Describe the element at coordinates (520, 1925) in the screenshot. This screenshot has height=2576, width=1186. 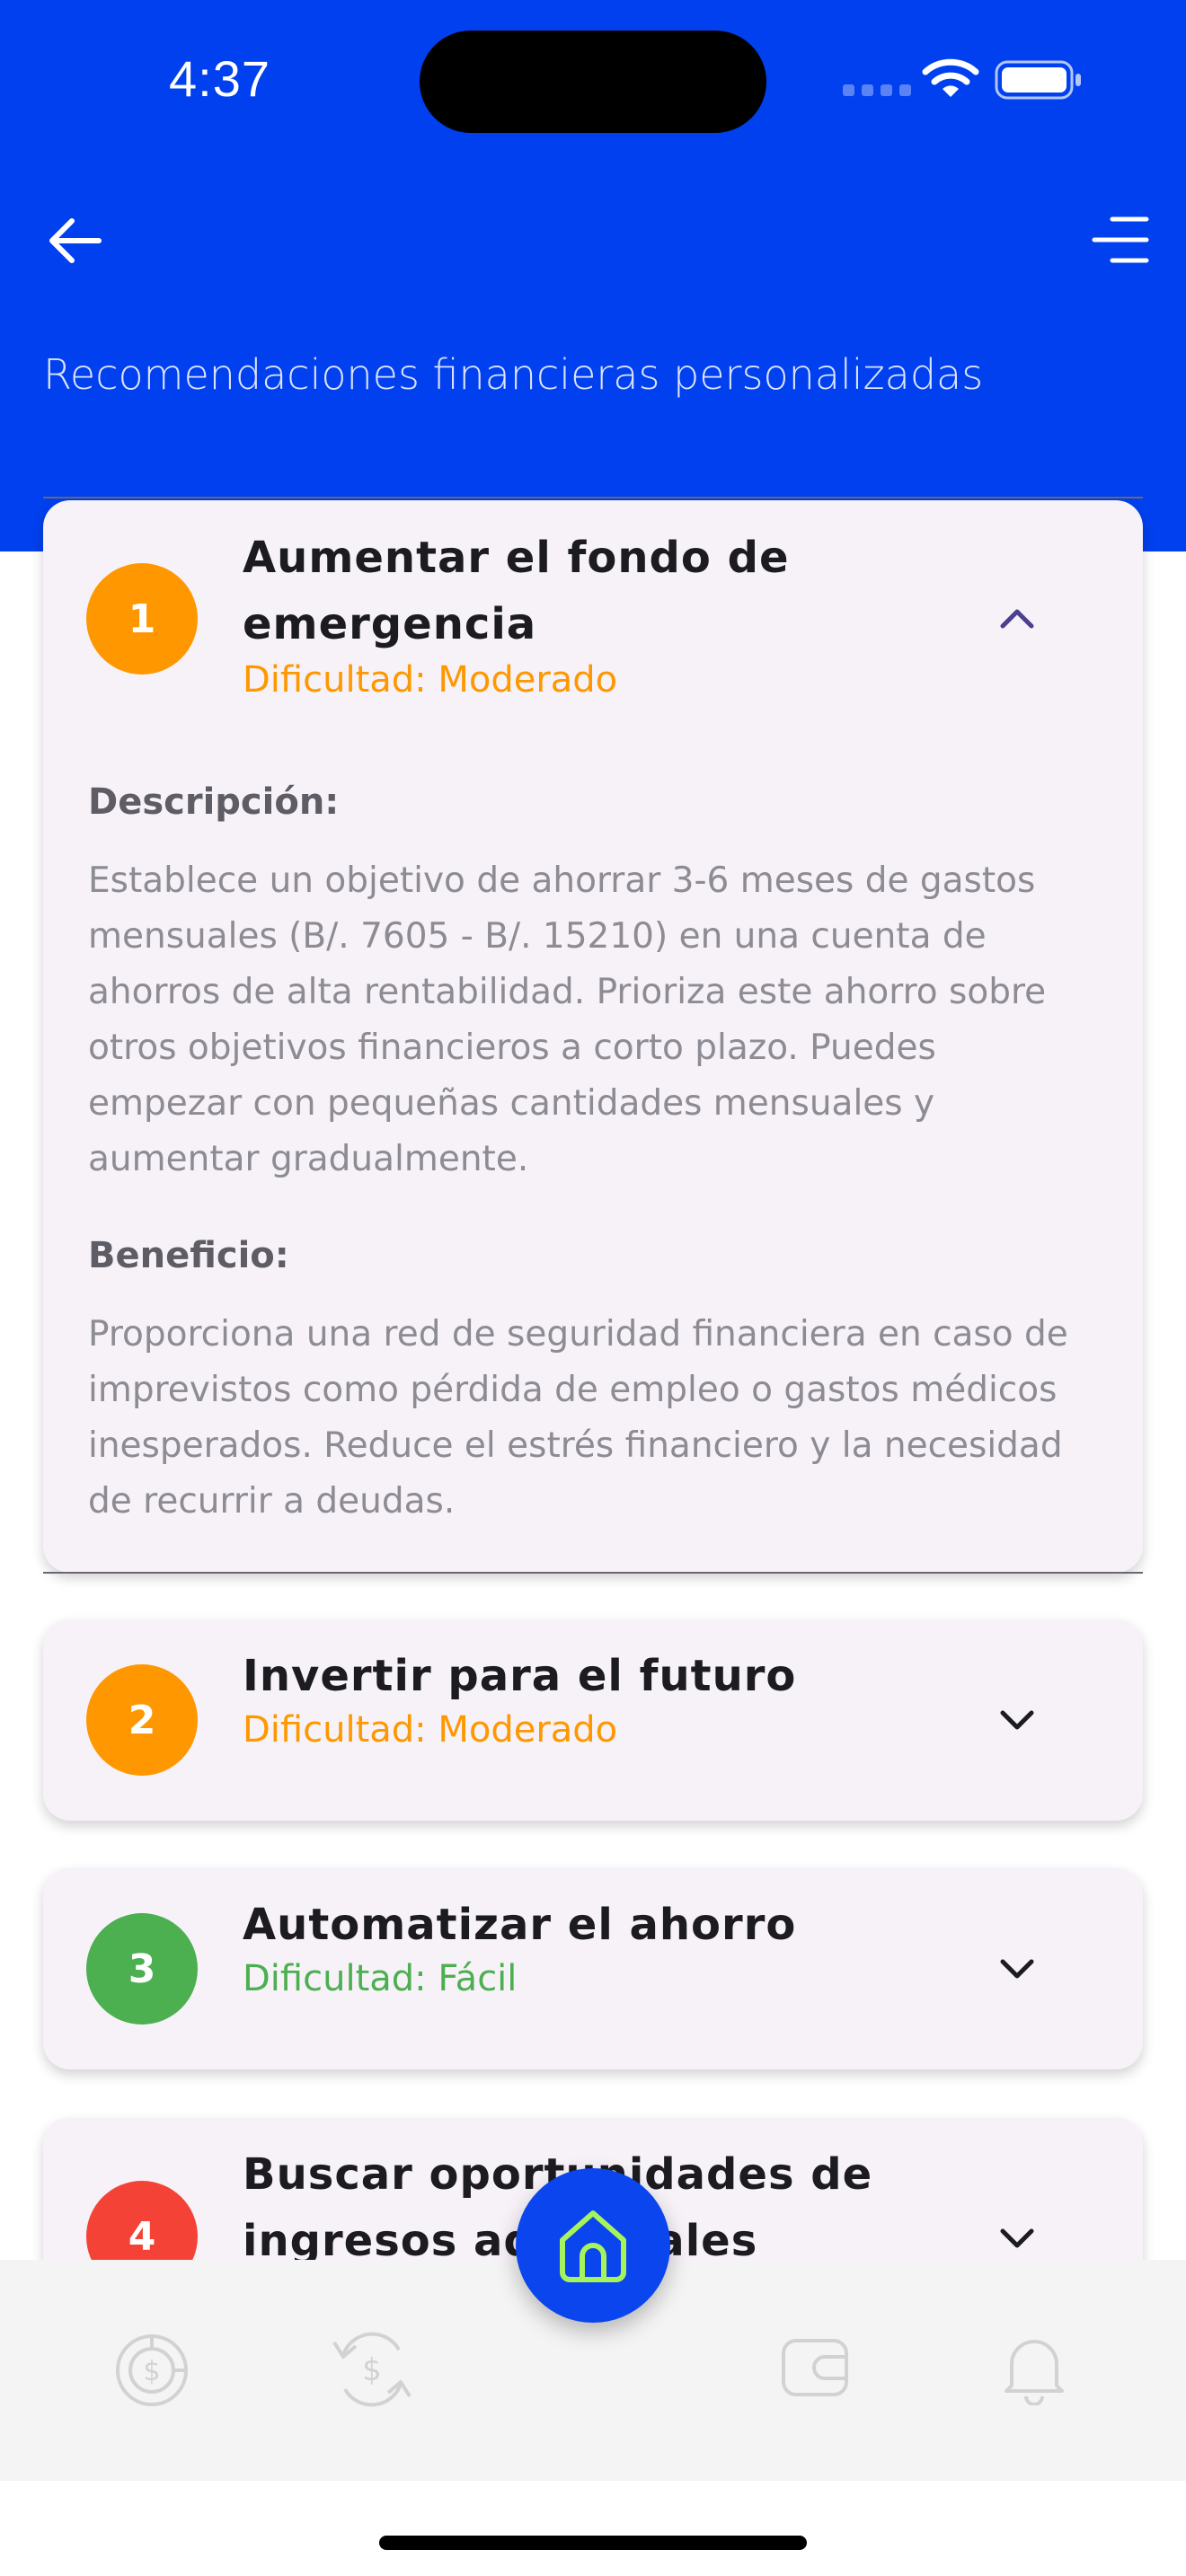
I see `recommendation-title: Automatizar el ahorro` at that location.